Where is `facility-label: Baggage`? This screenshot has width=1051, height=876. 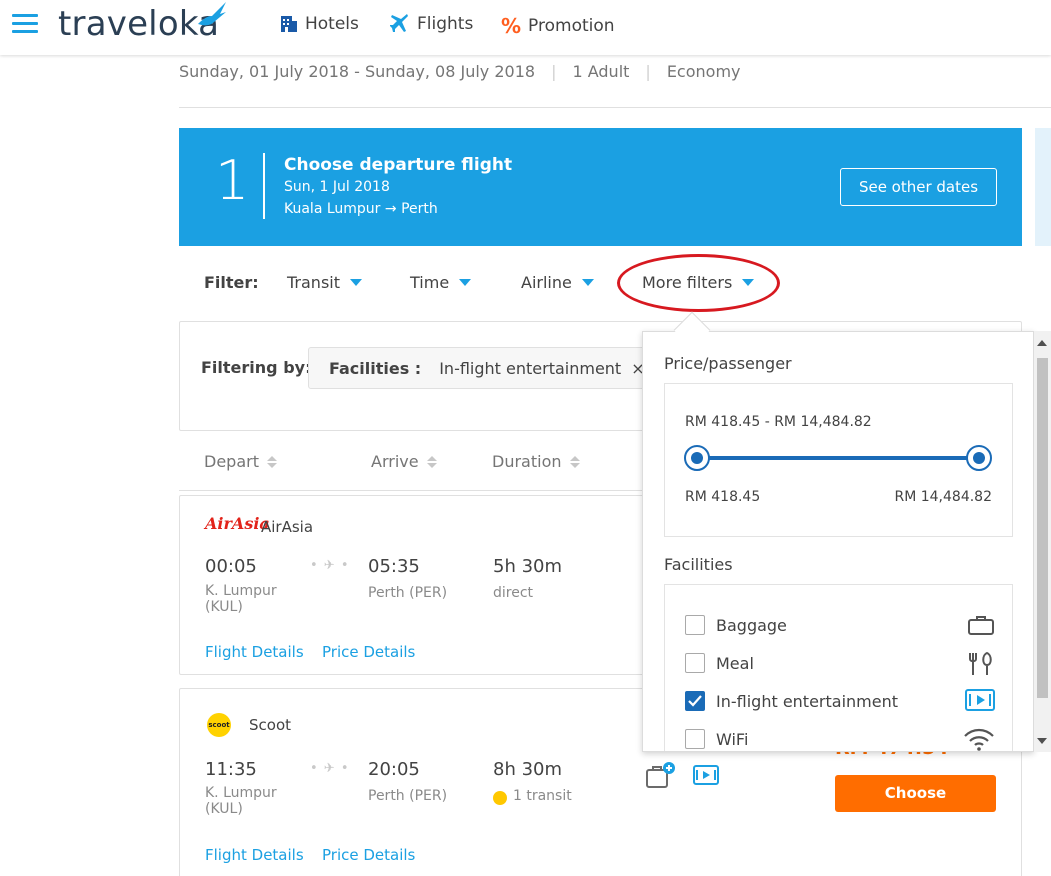 facility-label: Baggage is located at coordinates (751, 625).